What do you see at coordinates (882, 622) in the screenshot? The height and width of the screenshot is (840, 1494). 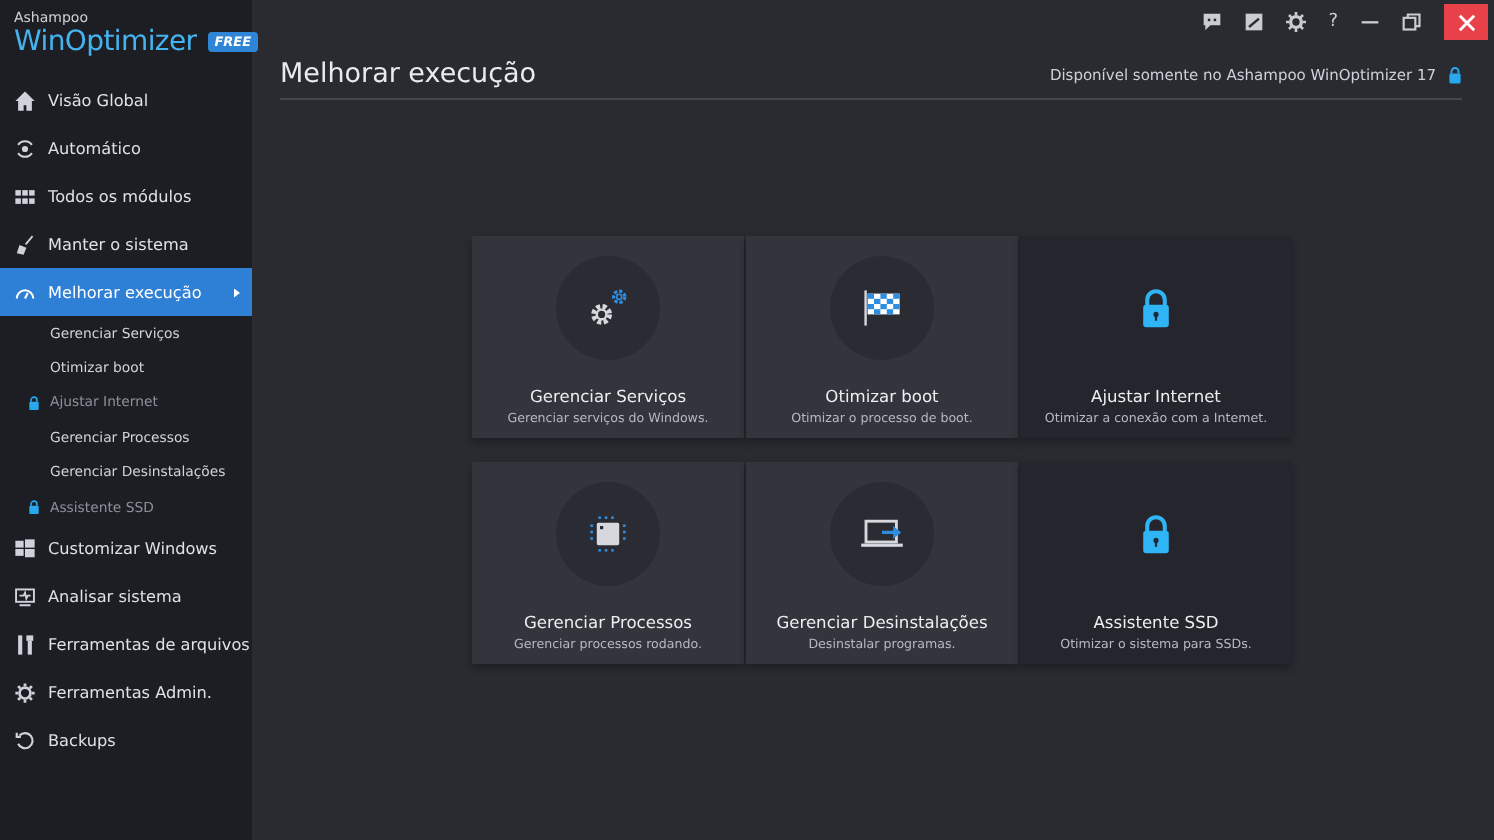 I see `tile-title: Gerenciar Desinstalações` at bounding box center [882, 622].